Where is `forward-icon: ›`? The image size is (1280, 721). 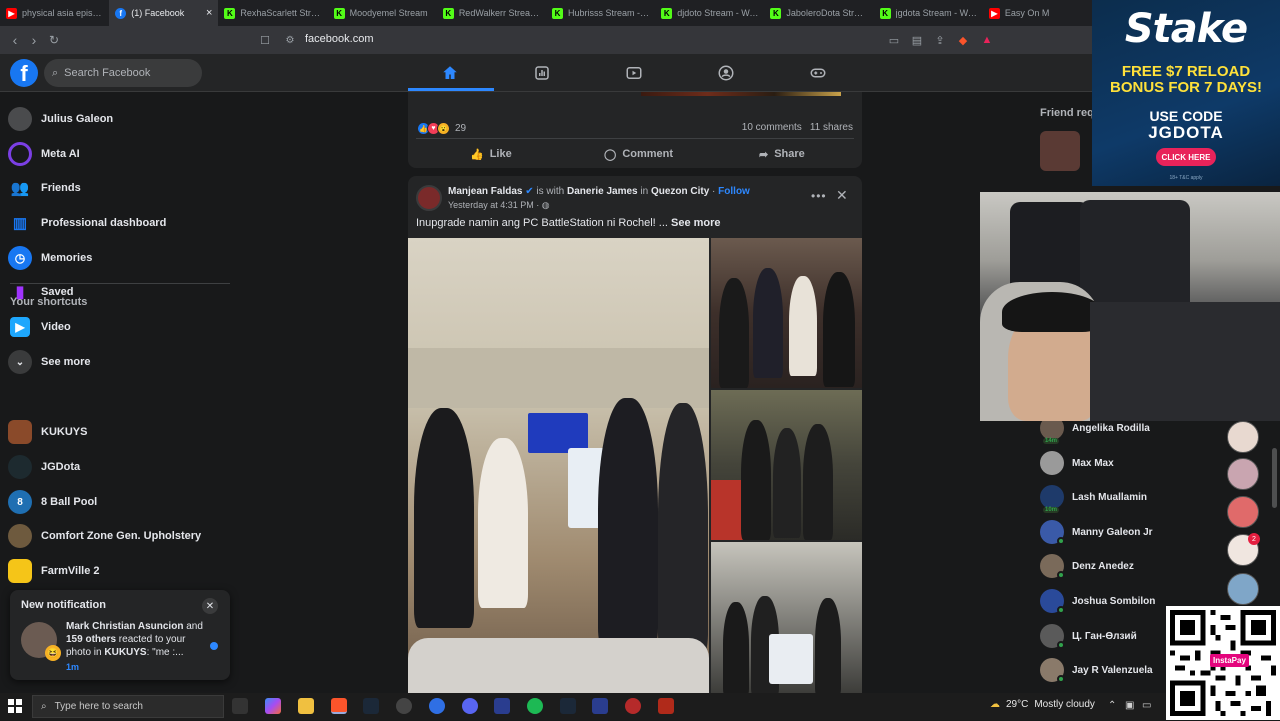 forward-icon: › is located at coordinates (34, 40).